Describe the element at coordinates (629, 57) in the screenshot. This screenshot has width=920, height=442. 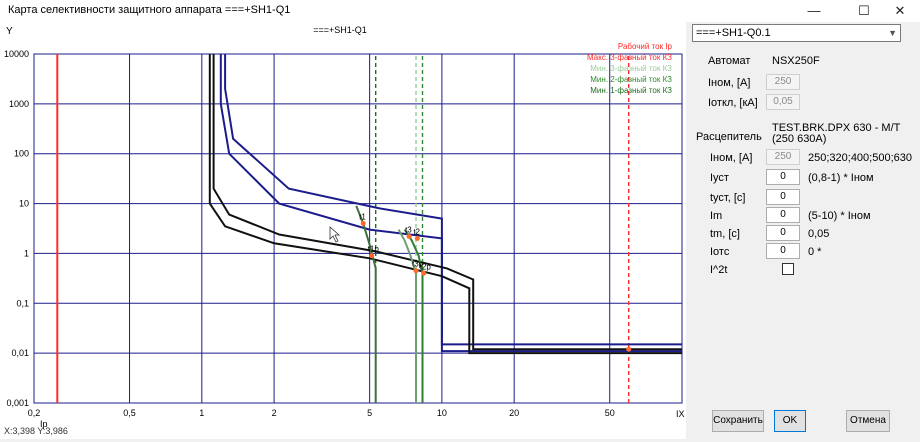
I see `legend-entry: Макс. 3-фазный ток КЗ` at that location.